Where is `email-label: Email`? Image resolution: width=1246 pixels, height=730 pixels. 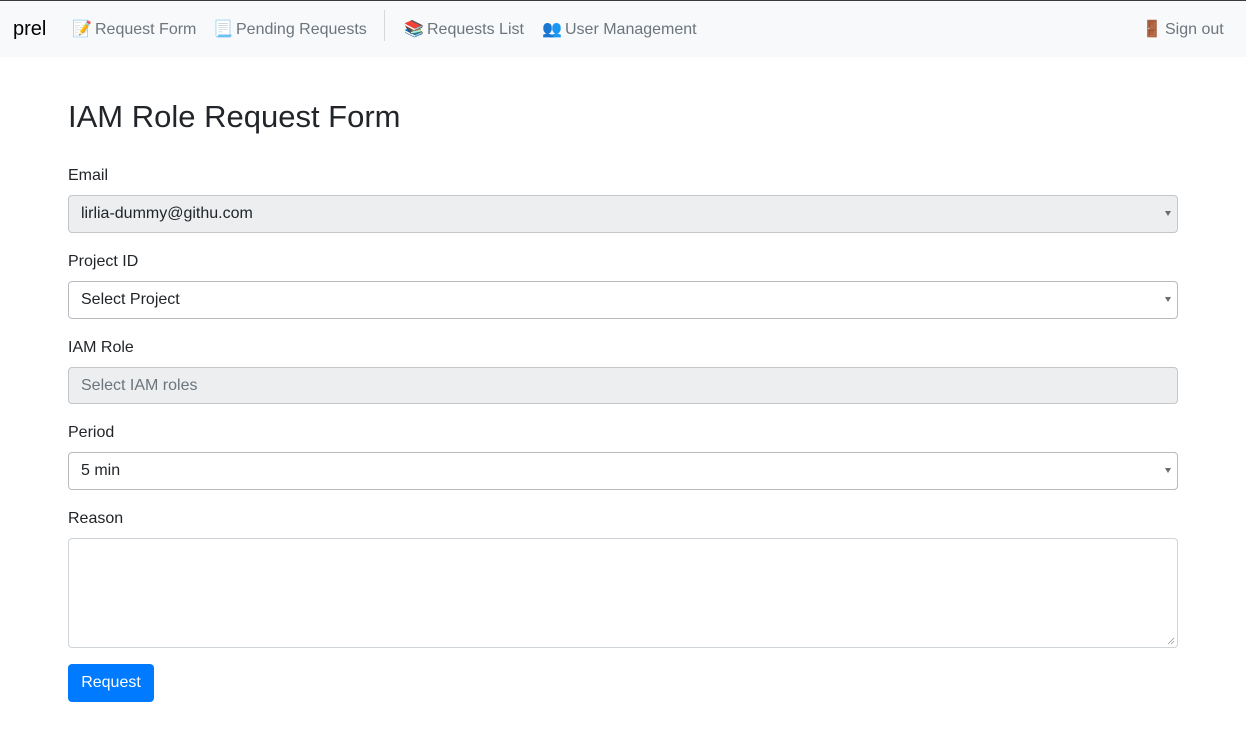
email-label: Email is located at coordinates (88, 175).